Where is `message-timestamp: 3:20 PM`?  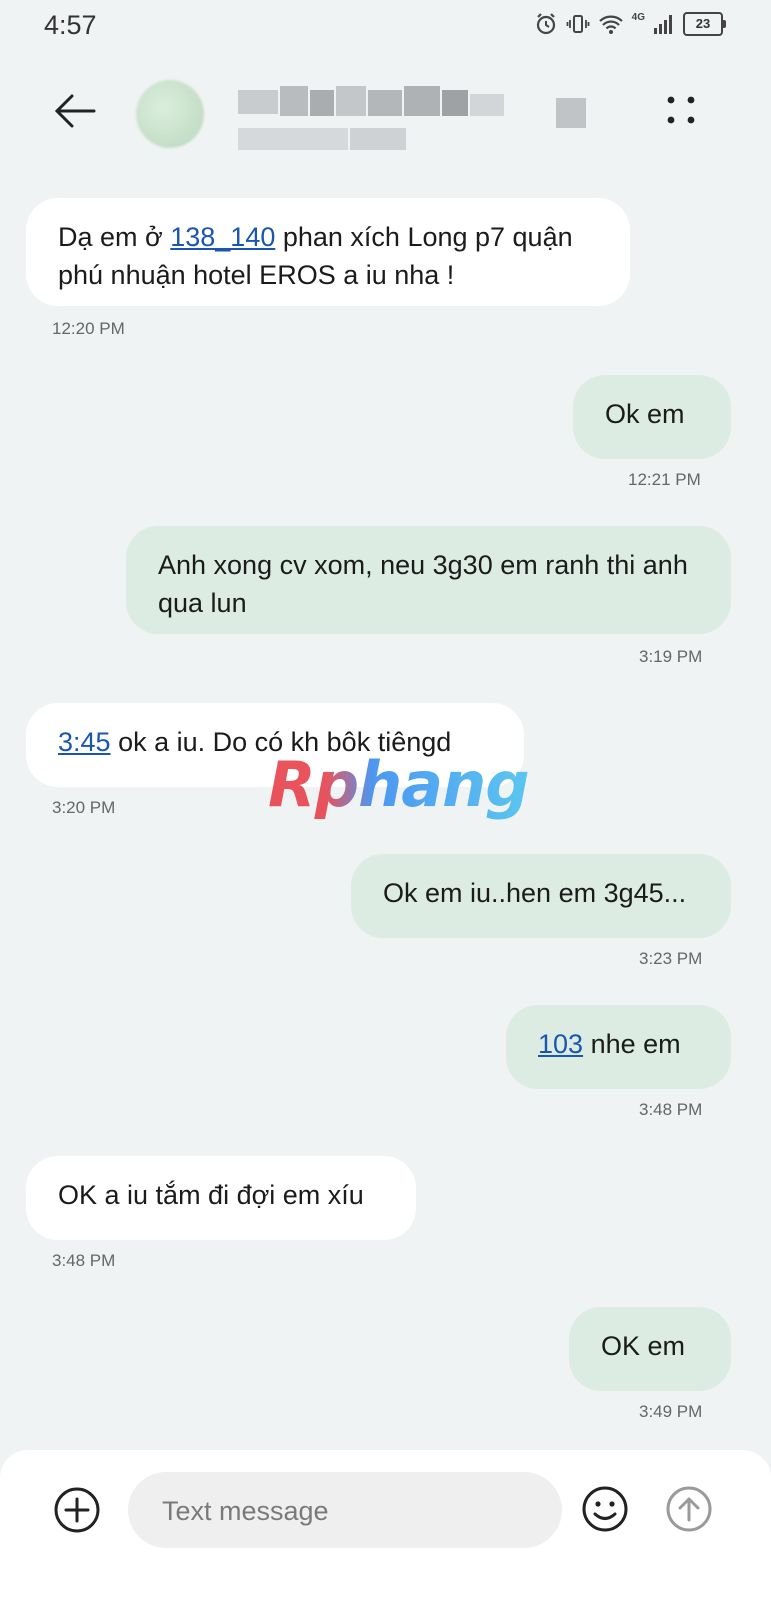 message-timestamp: 3:20 PM is located at coordinates (84, 807).